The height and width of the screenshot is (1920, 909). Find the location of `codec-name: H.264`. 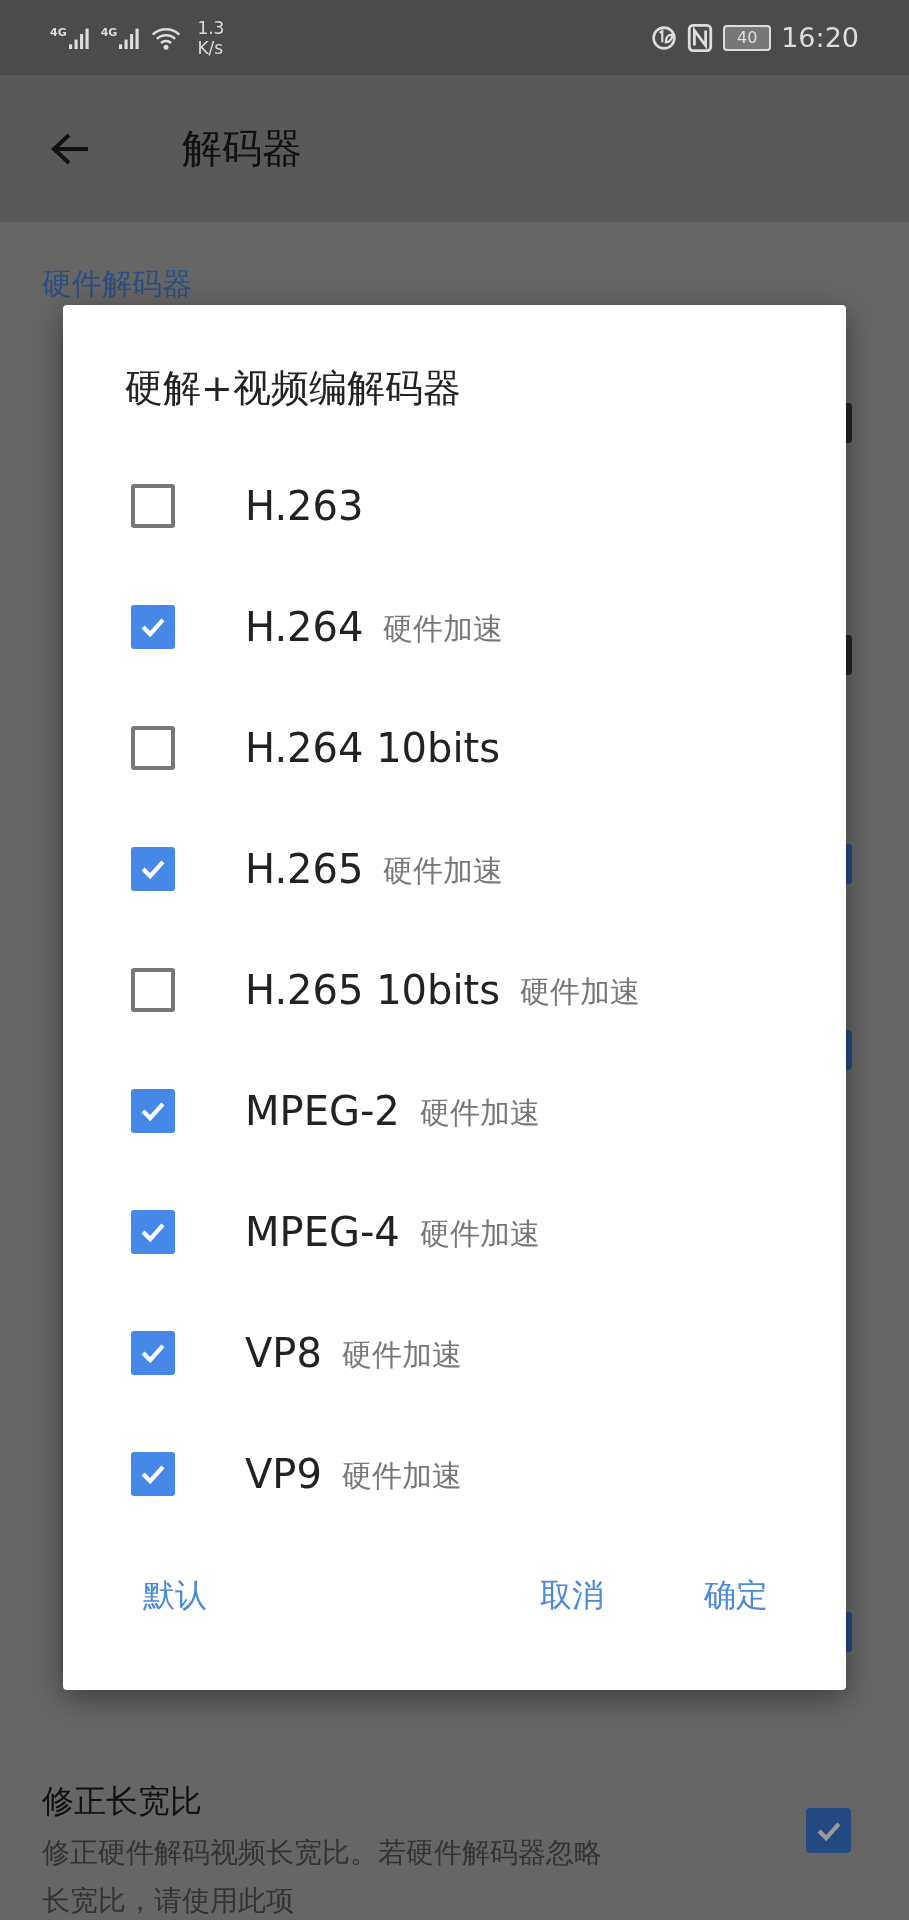

codec-name: H.264 is located at coordinates (304, 626).